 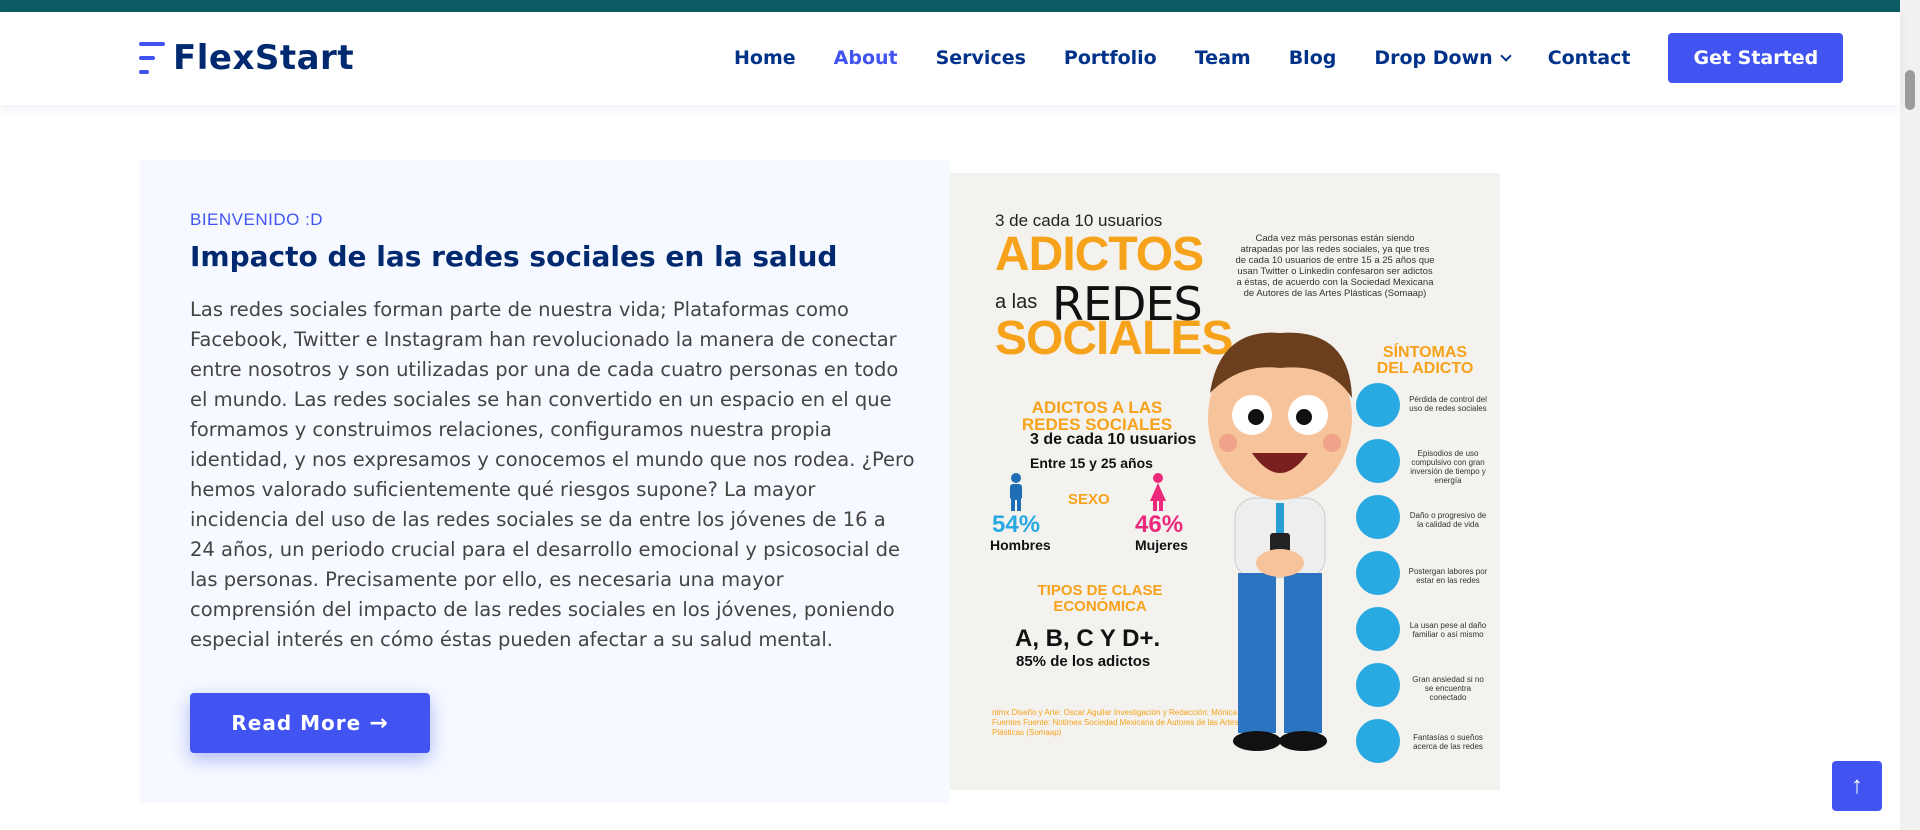 What do you see at coordinates (1448, 576) in the screenshot?
I see `ig-symptom-4: Postergan labores por estar en las redes` at bounding box center [1448, 576].